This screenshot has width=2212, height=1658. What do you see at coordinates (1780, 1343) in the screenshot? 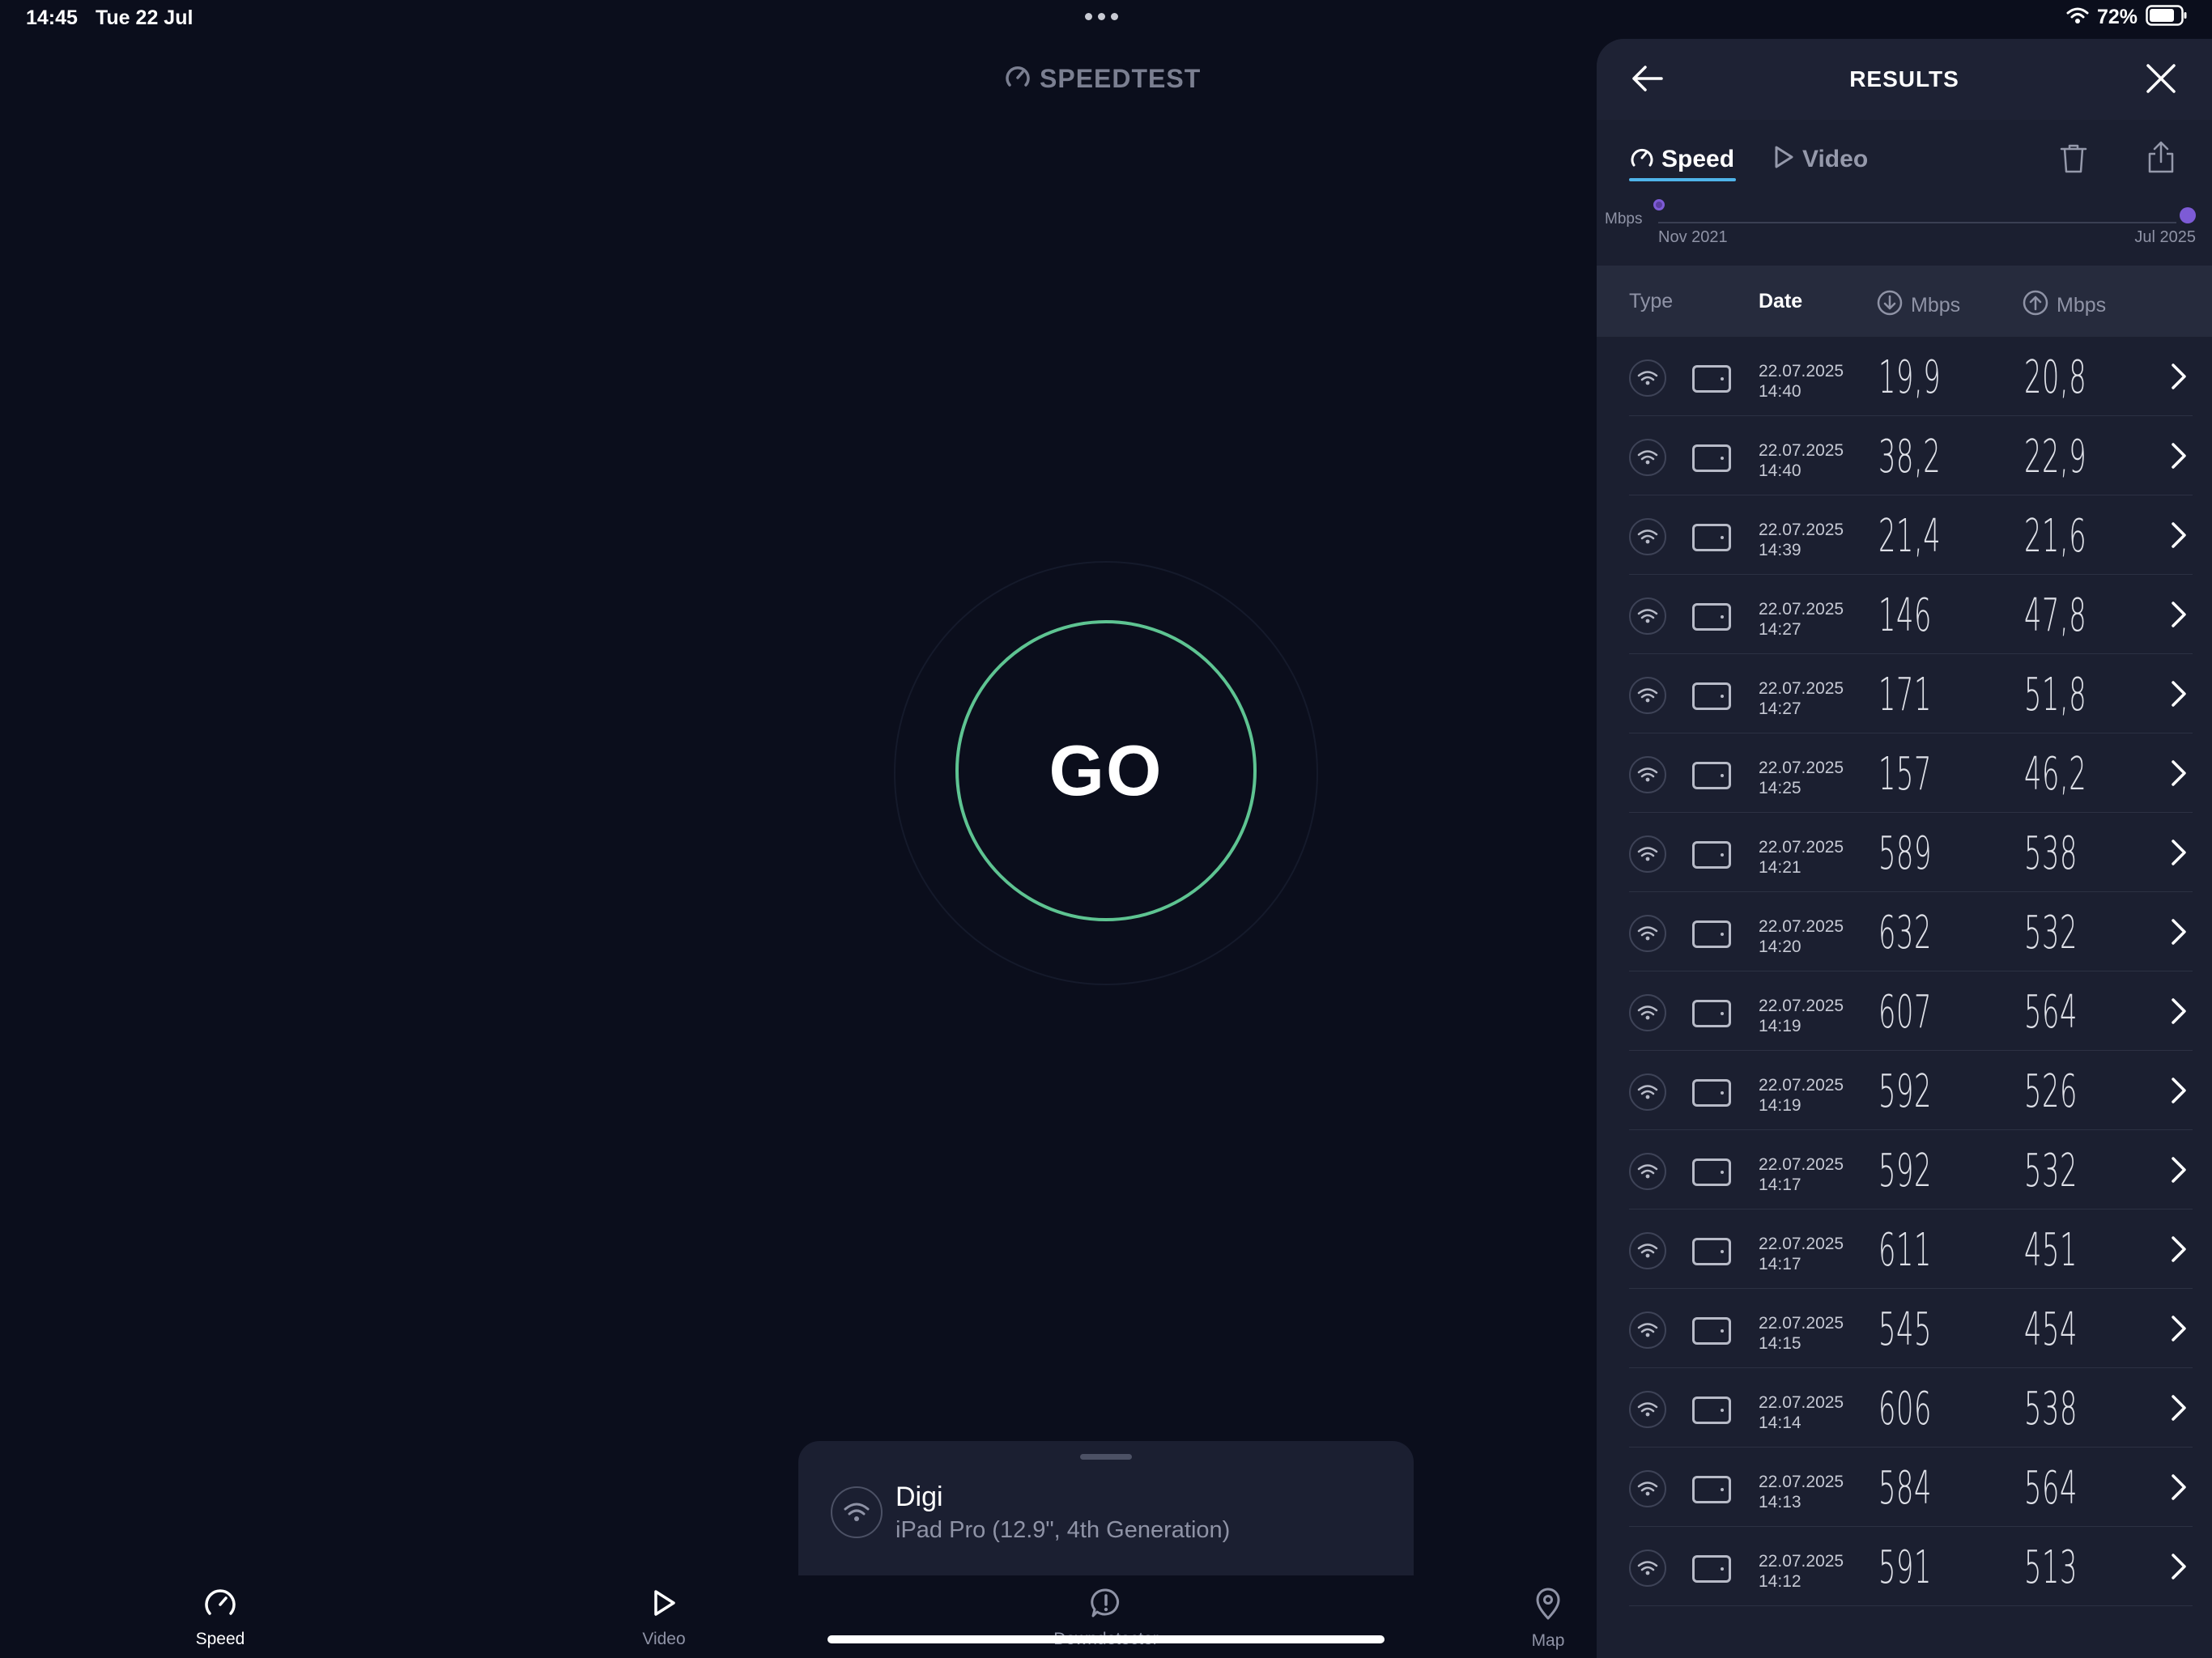
I see `result-time: 14:15` at bounding box center [1780, 1343].